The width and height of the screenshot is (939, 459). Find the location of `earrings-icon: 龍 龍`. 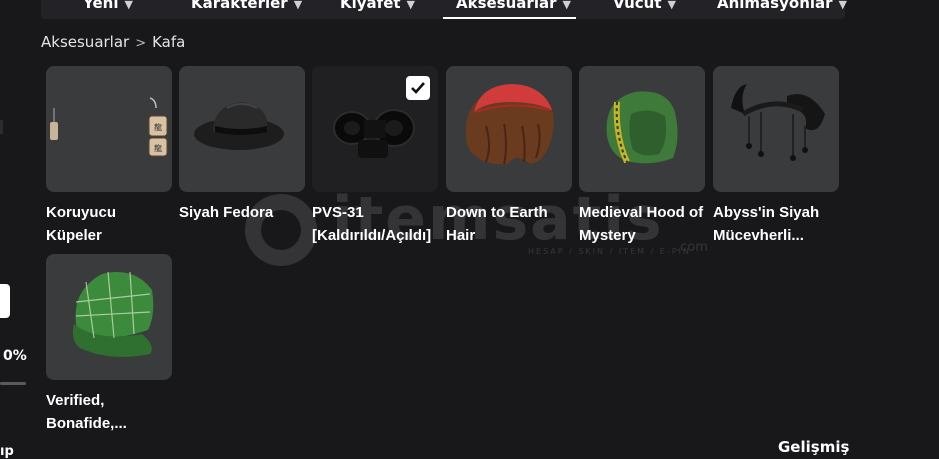

earrings-icon: 龍 龍 is located at coordinates (109, 127).